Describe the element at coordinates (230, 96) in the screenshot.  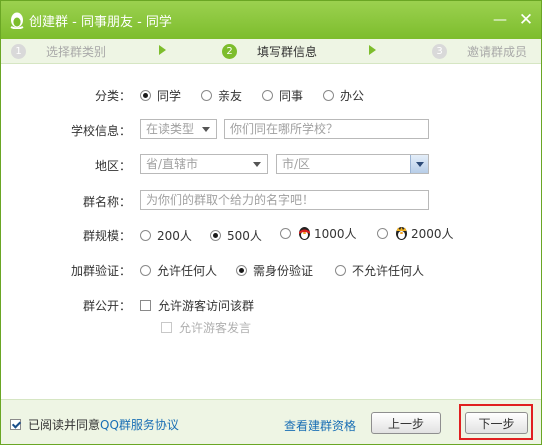
I see `radio-label: 亲友` at that location.